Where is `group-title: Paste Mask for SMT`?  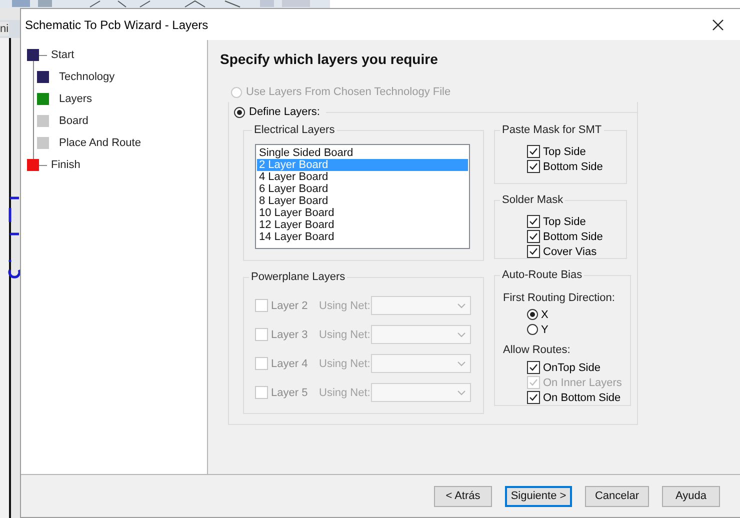
group-title: Paste Mask for SMT is located at coordinates (552, 130).